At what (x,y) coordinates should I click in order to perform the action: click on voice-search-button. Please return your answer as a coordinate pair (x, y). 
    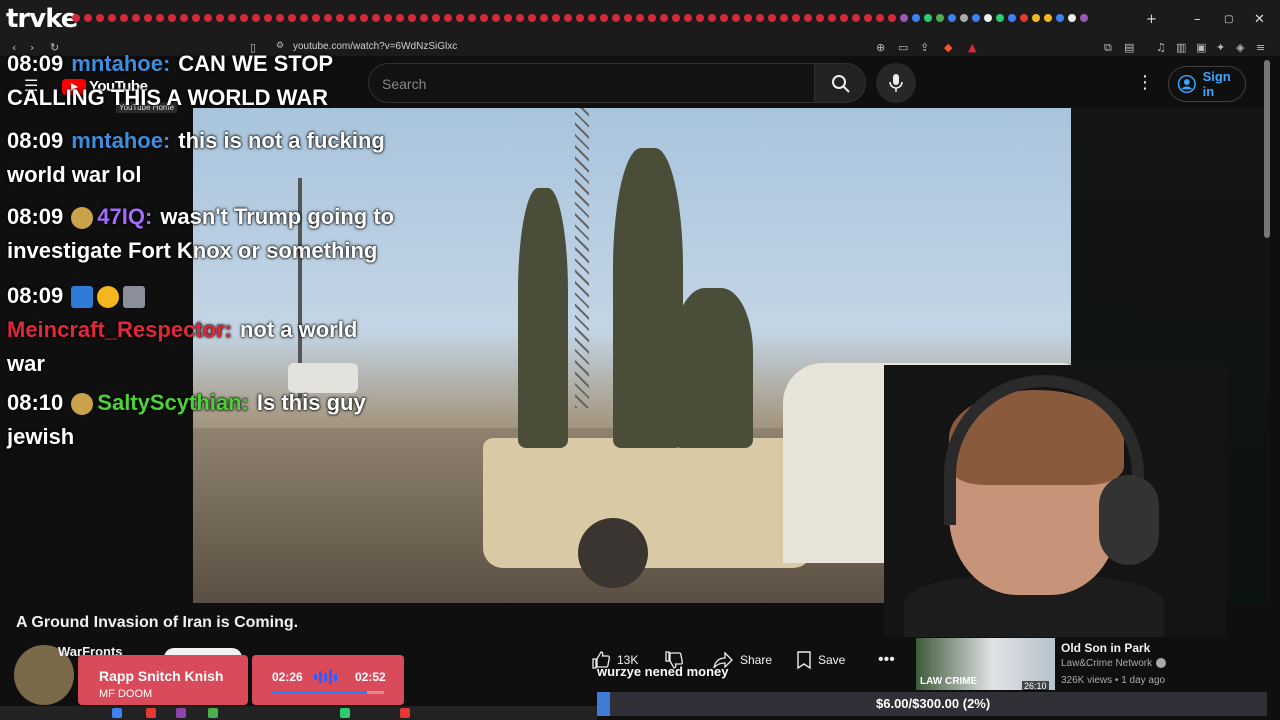
    Looking at the image, I should click on (896, 83).